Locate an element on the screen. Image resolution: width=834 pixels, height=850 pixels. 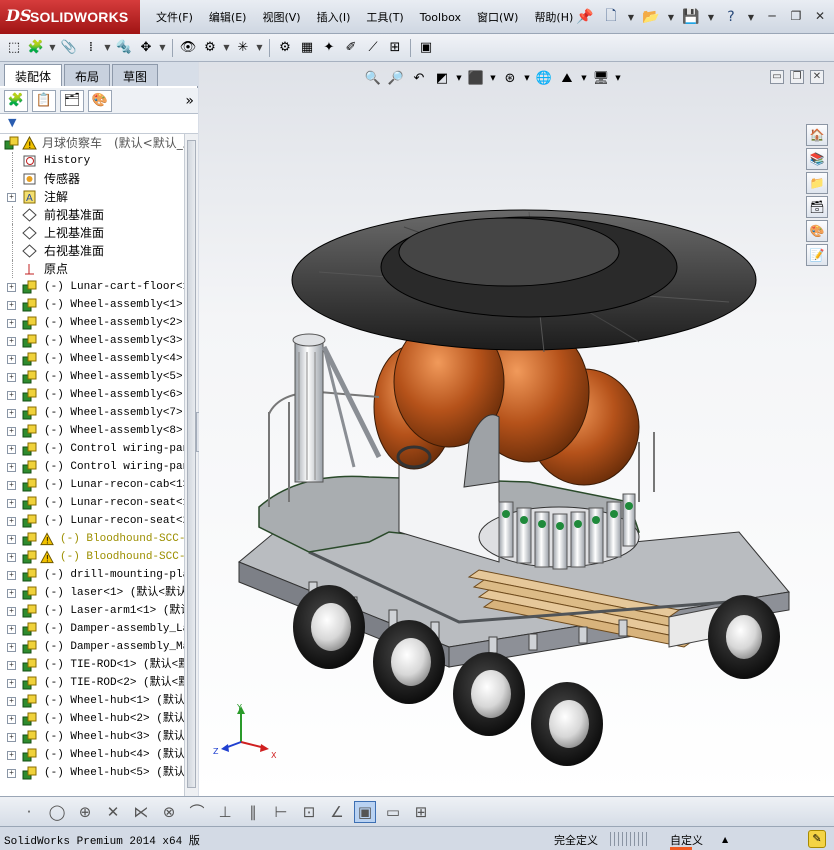
pattern-dropdown-icon: ▼ is located at coordinates (107, 48).